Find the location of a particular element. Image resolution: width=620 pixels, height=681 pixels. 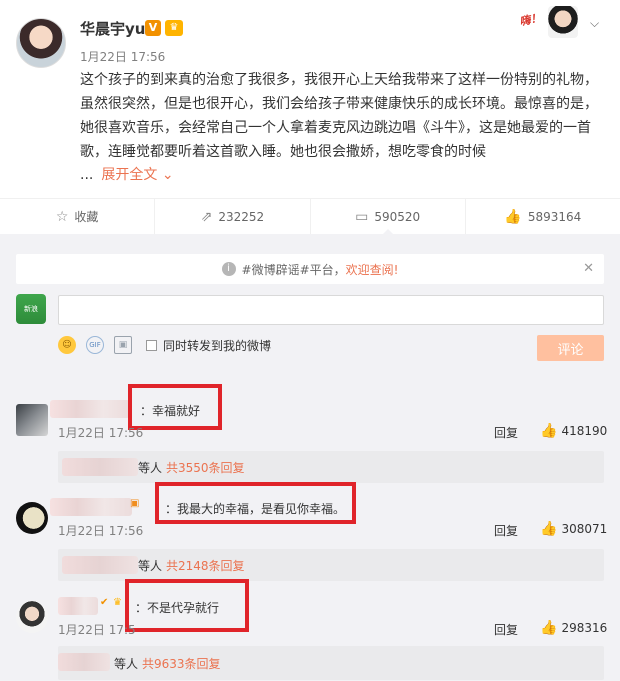

expand-full-text-link: ... 展开全文 ⌄ is located at coordinates (127, 174).